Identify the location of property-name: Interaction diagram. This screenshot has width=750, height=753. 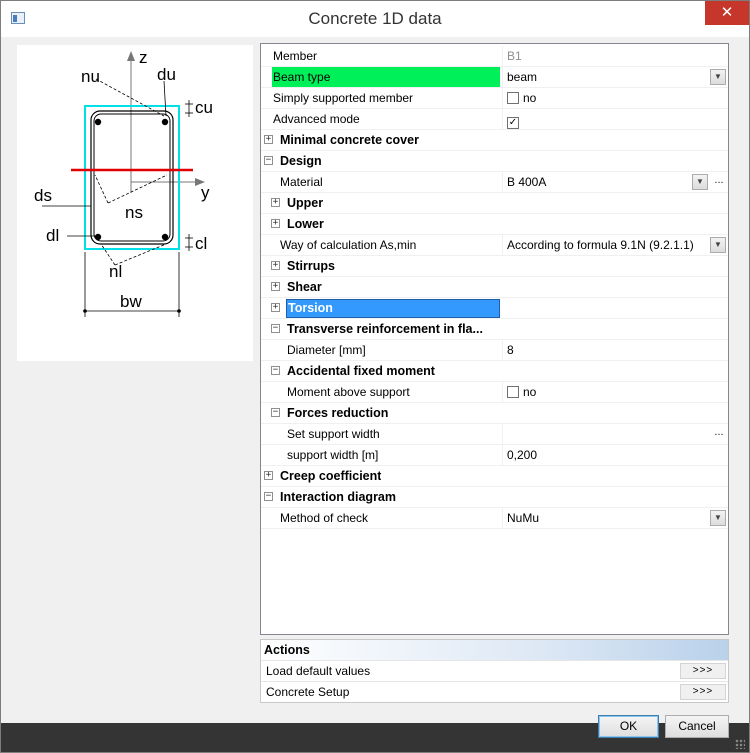
(338, 497).